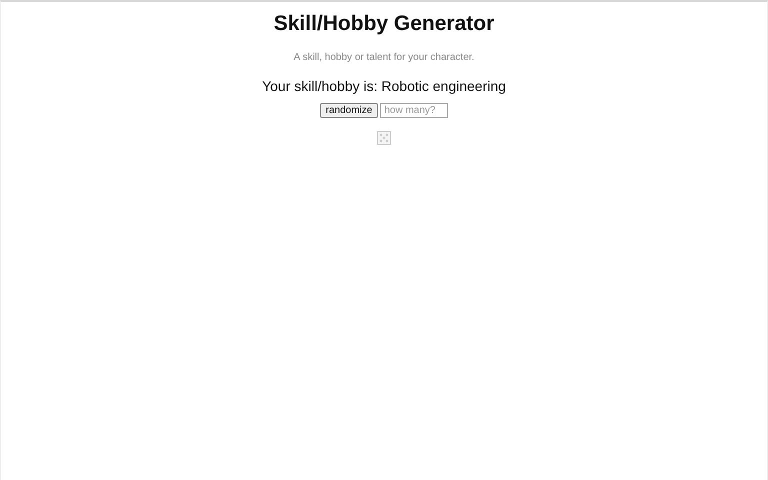 The image size is (768, 480). I want to click on subtitle: A skill, hobby or talent for your character., so click(384, 57).